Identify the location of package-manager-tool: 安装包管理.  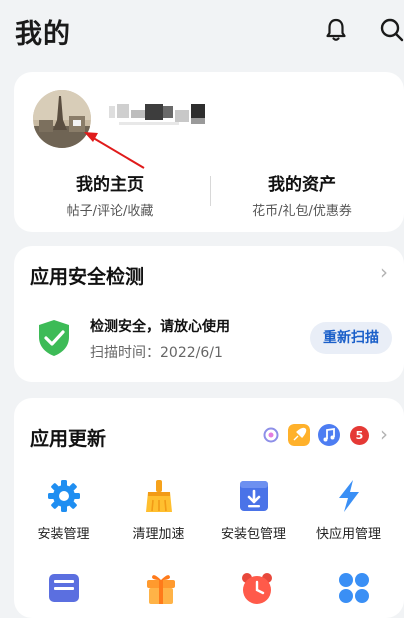
(253, 510).